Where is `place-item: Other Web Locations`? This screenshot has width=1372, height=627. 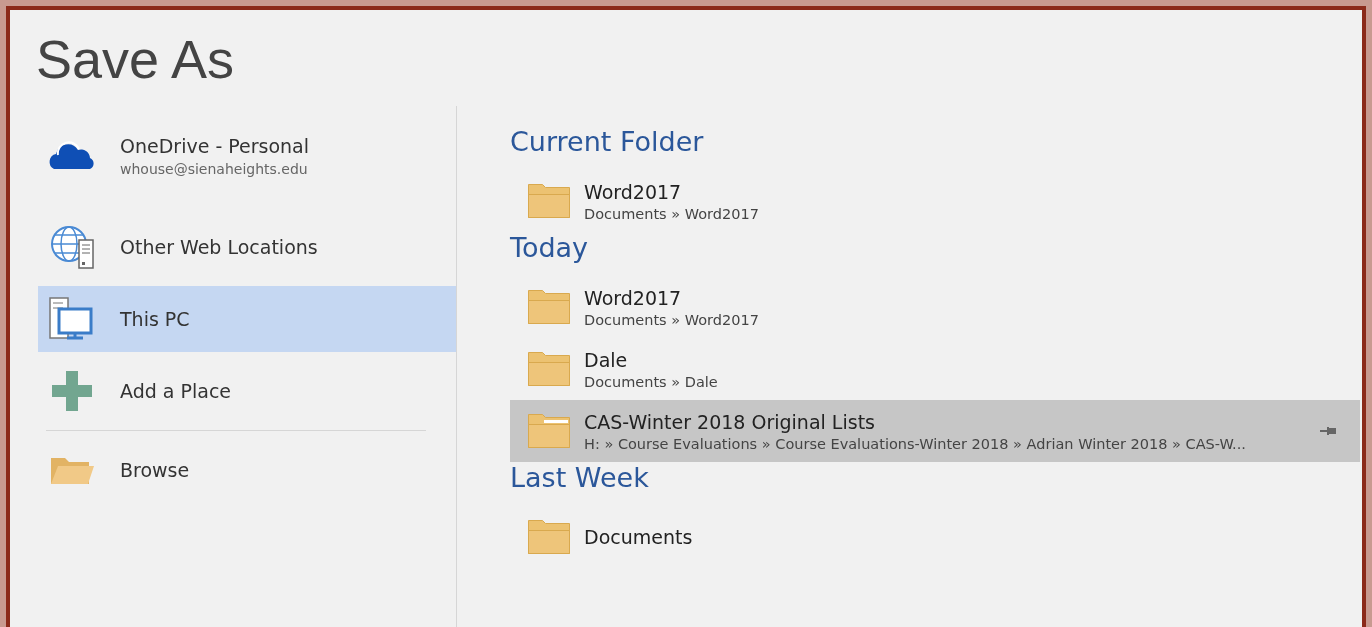 place-item: Other Web Locations is located at coordinates (247, 247).